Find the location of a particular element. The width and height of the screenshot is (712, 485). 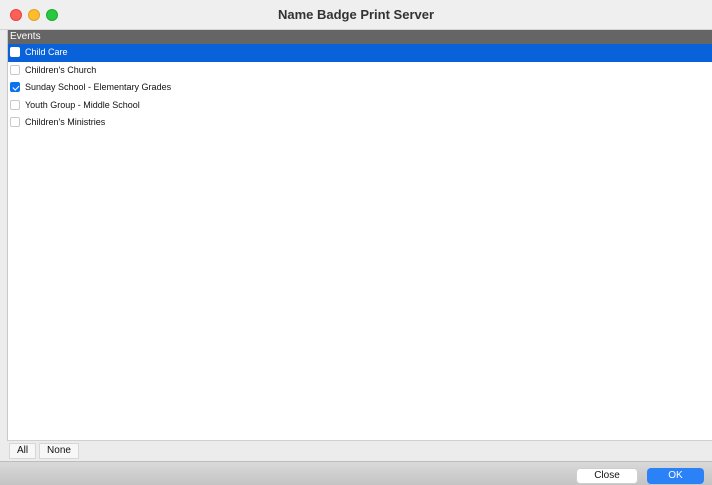

select-none-button: None is located at coordinates (59, 451).